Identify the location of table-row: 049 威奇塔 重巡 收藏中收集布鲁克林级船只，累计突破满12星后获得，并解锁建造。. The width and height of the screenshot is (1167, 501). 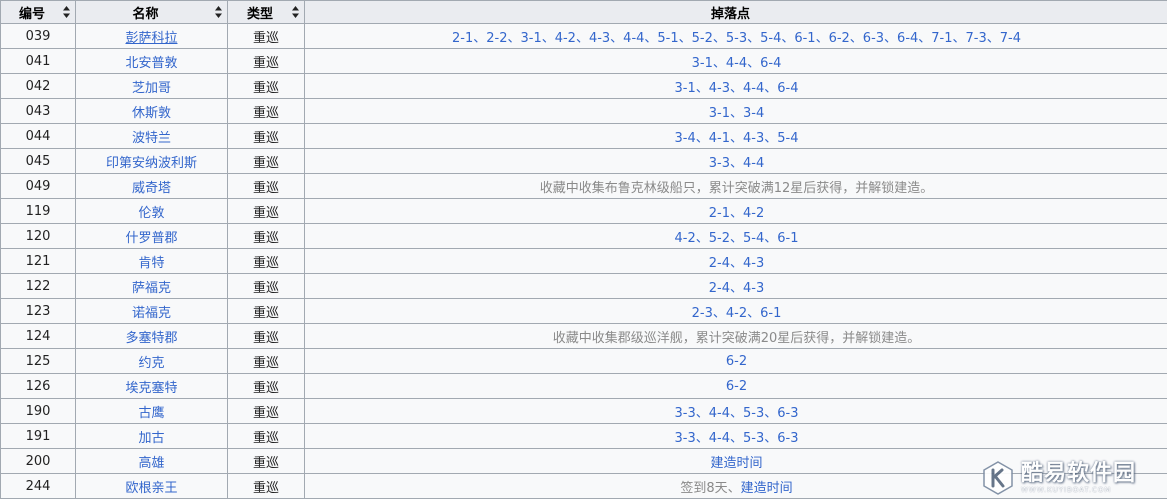
(583, 186).